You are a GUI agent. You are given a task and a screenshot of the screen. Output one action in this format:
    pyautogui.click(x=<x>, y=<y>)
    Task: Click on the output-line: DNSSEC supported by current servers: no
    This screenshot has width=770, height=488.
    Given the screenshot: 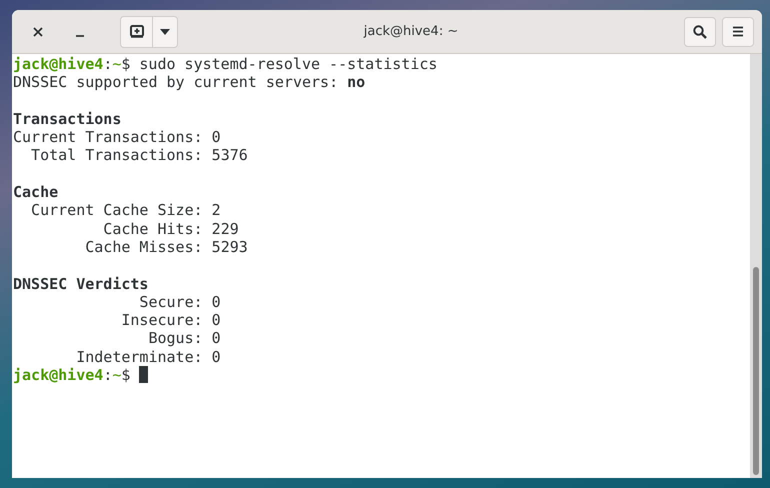 What is the action you would take?
    pyautogui.click(x=189, y=82)
    